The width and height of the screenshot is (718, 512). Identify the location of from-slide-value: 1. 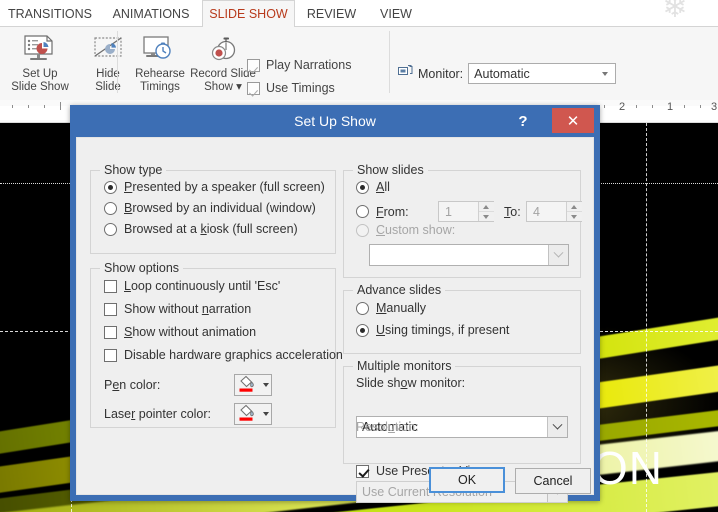
(448, 211).